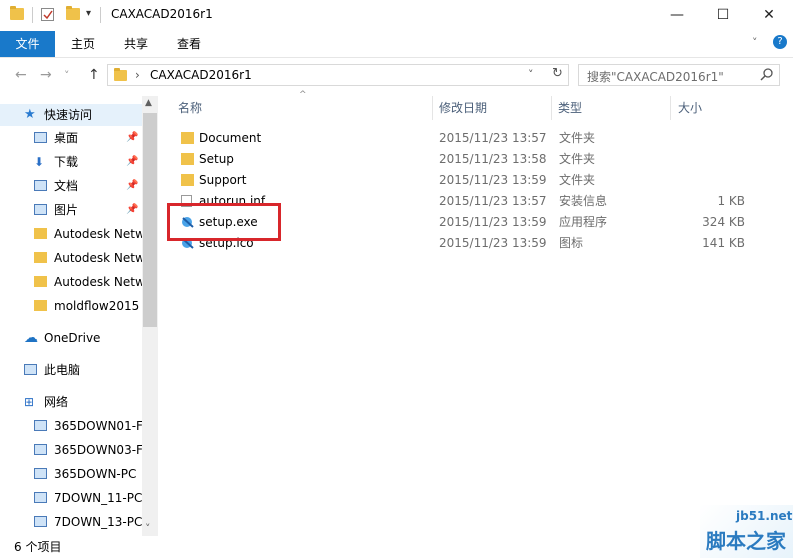 This screenshot has height=558, width=793. What do you see at coordinates (83, 44) in the screenshot?
I see `tab-home: 主页` at bounding box center [83, 44].